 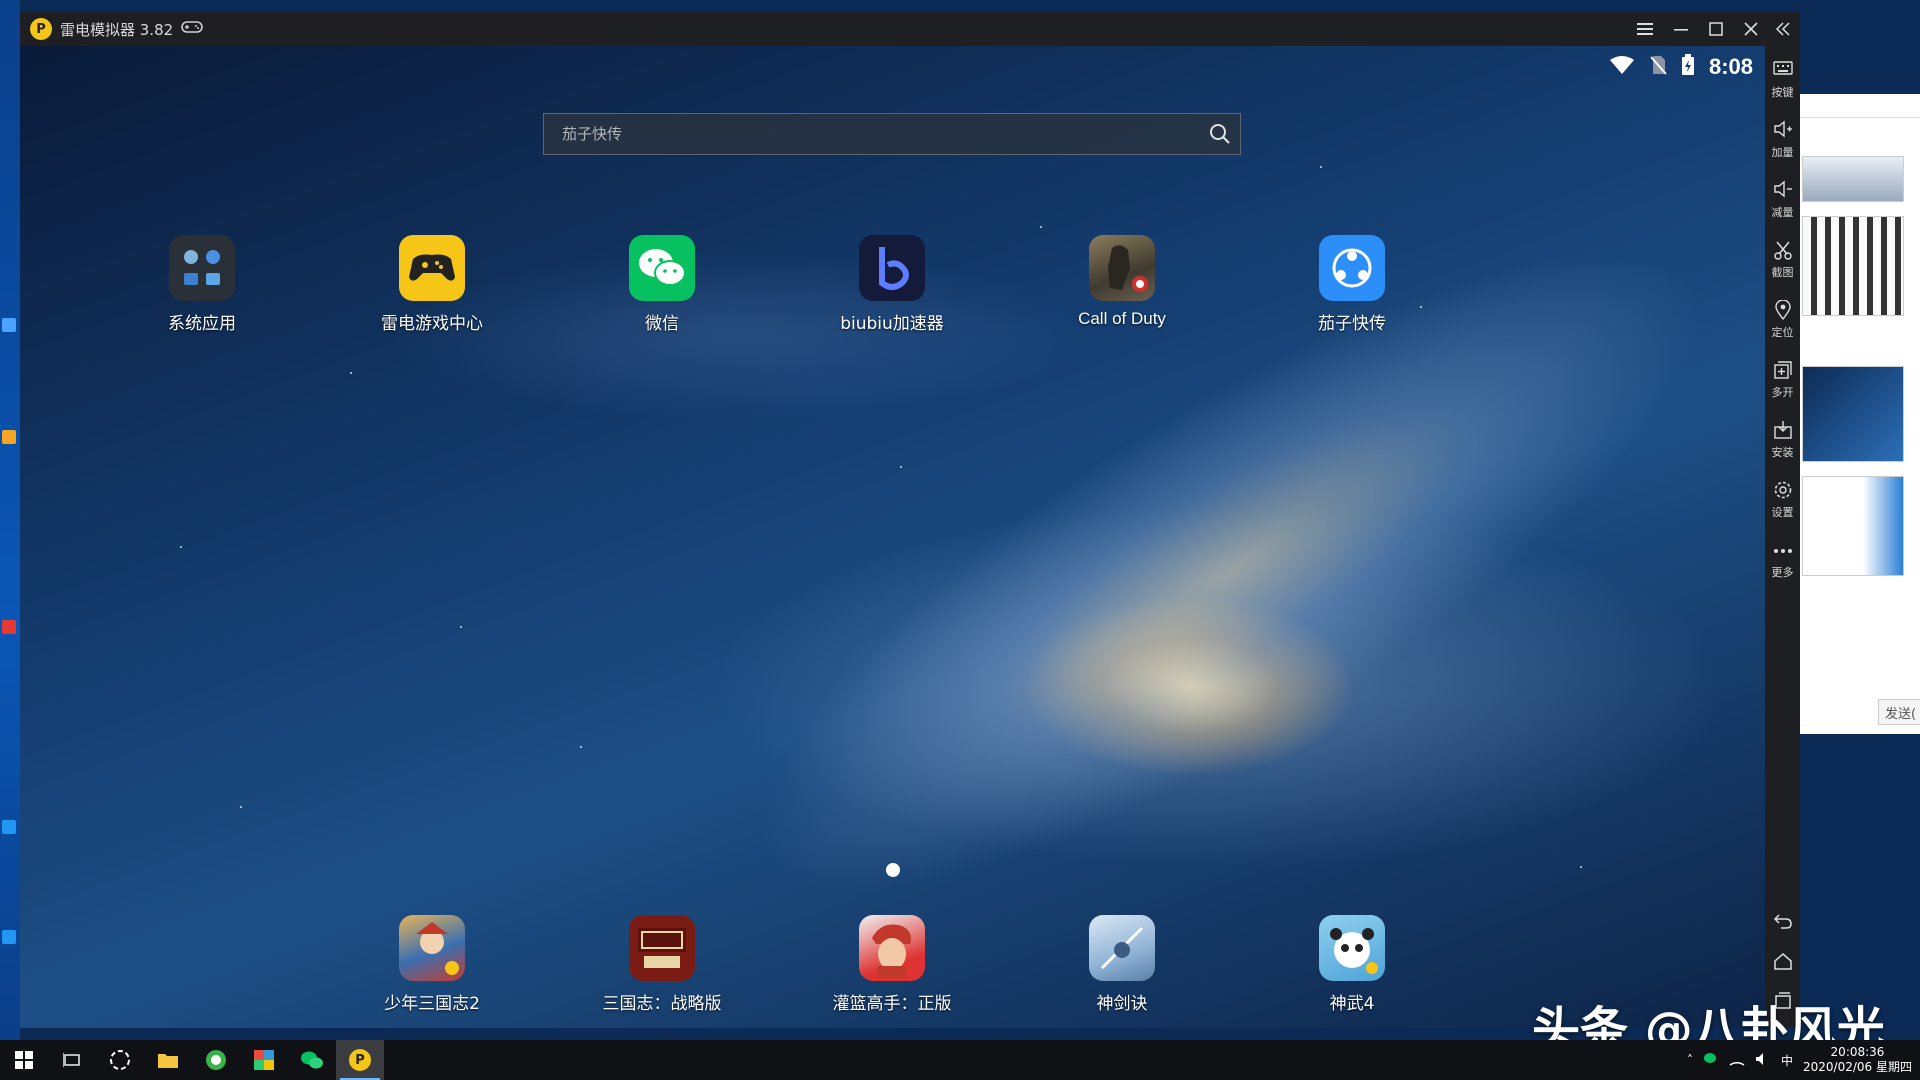 What do you see at coordinates (1645, 29) in the screenshot?
I see `menu-icon` at bounding box center [1645, 29].